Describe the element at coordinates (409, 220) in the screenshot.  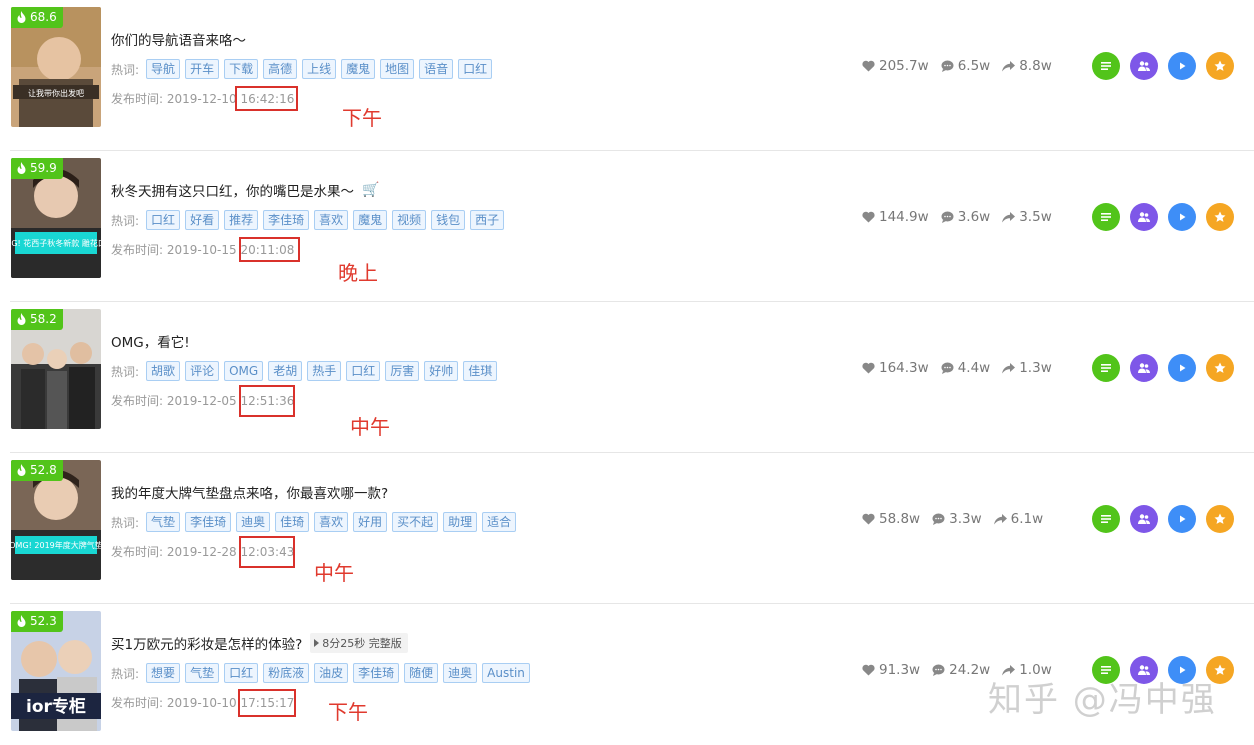
I see `keyword-tag: 视频` at that location.